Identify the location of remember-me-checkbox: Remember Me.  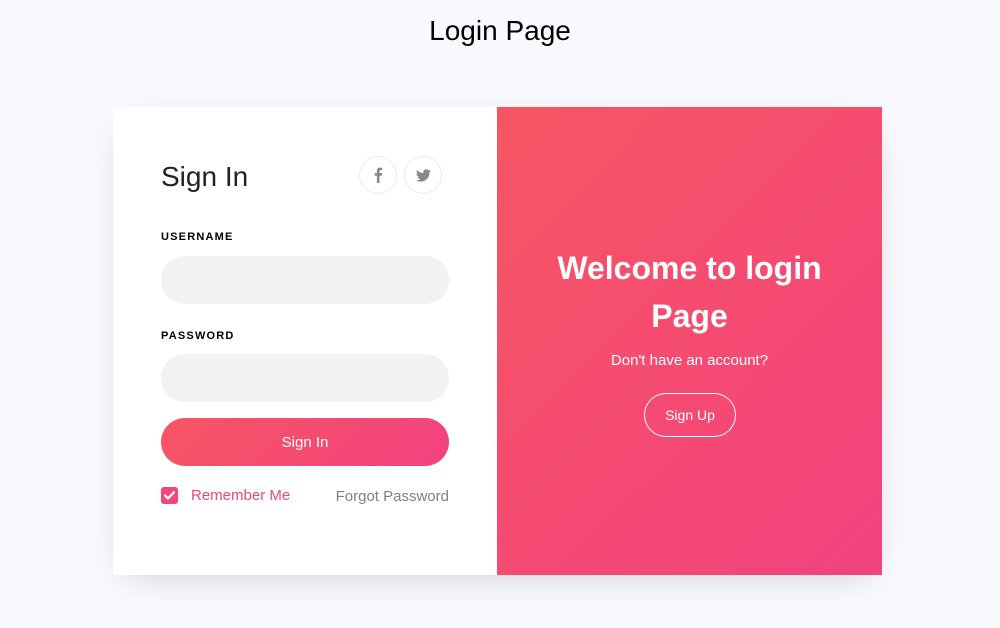
(225, 495).